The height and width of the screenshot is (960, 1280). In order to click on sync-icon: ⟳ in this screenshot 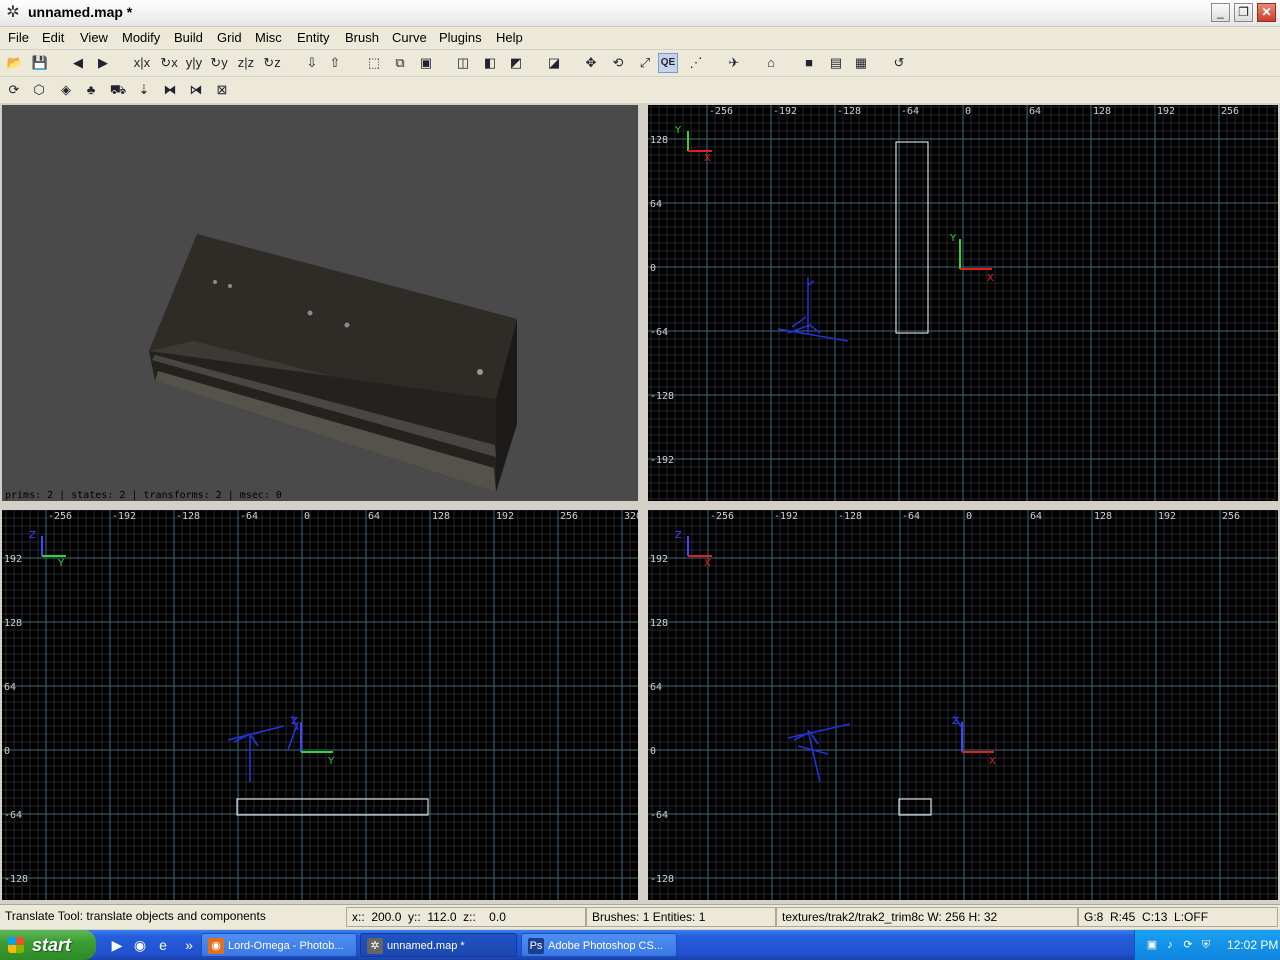, I will do `click(1188, 945)`.